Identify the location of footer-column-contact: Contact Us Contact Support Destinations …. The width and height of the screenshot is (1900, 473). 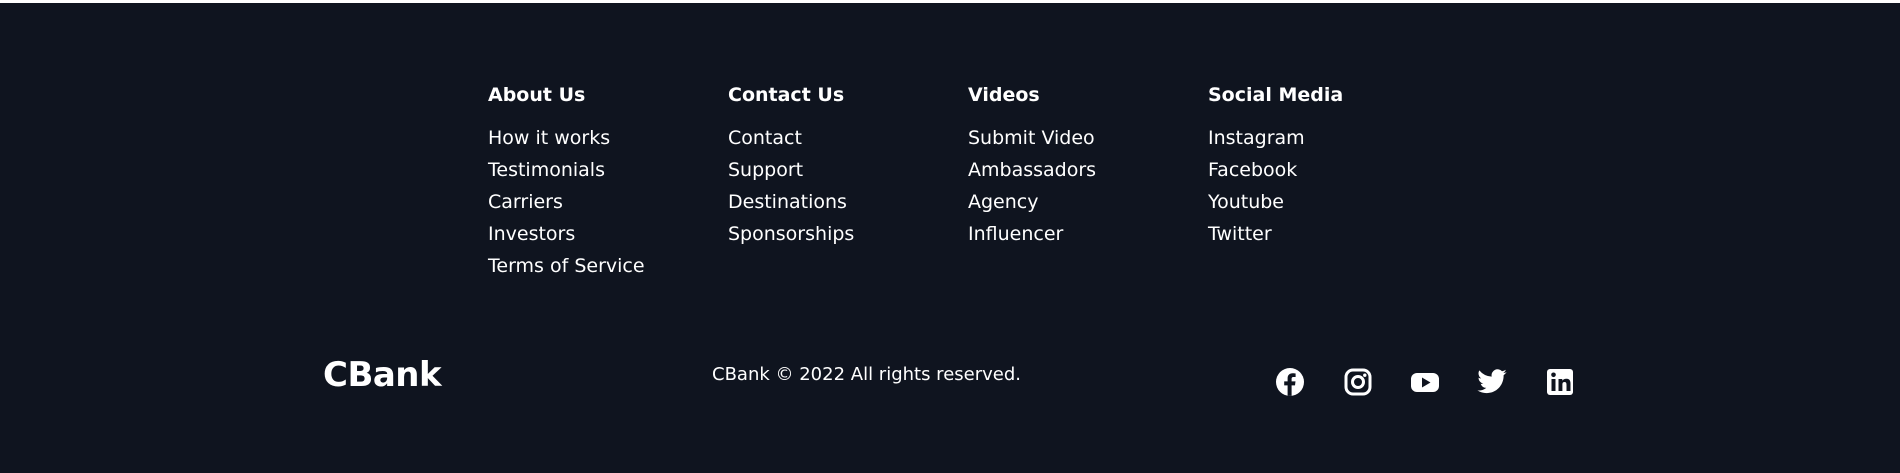
(848, 166).